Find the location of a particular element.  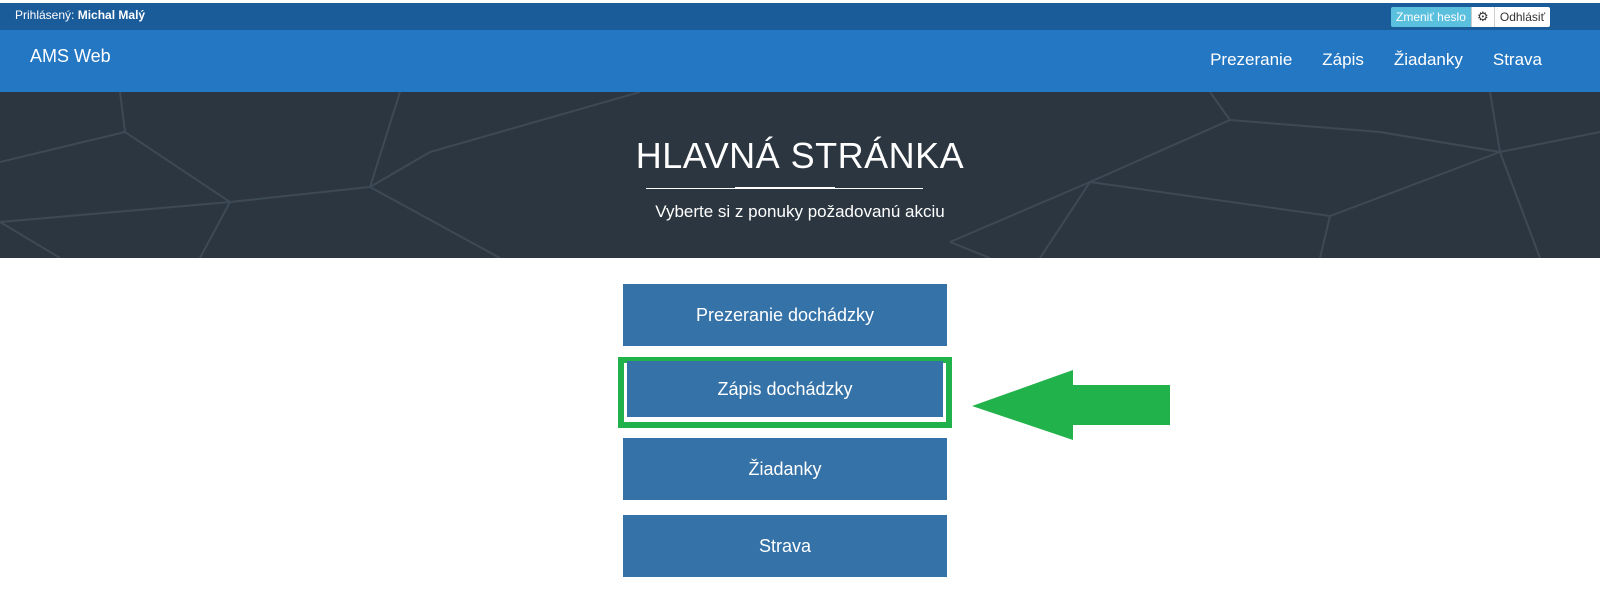

ziadanky-button: Žiadanky is located at coordinates (785, 469).